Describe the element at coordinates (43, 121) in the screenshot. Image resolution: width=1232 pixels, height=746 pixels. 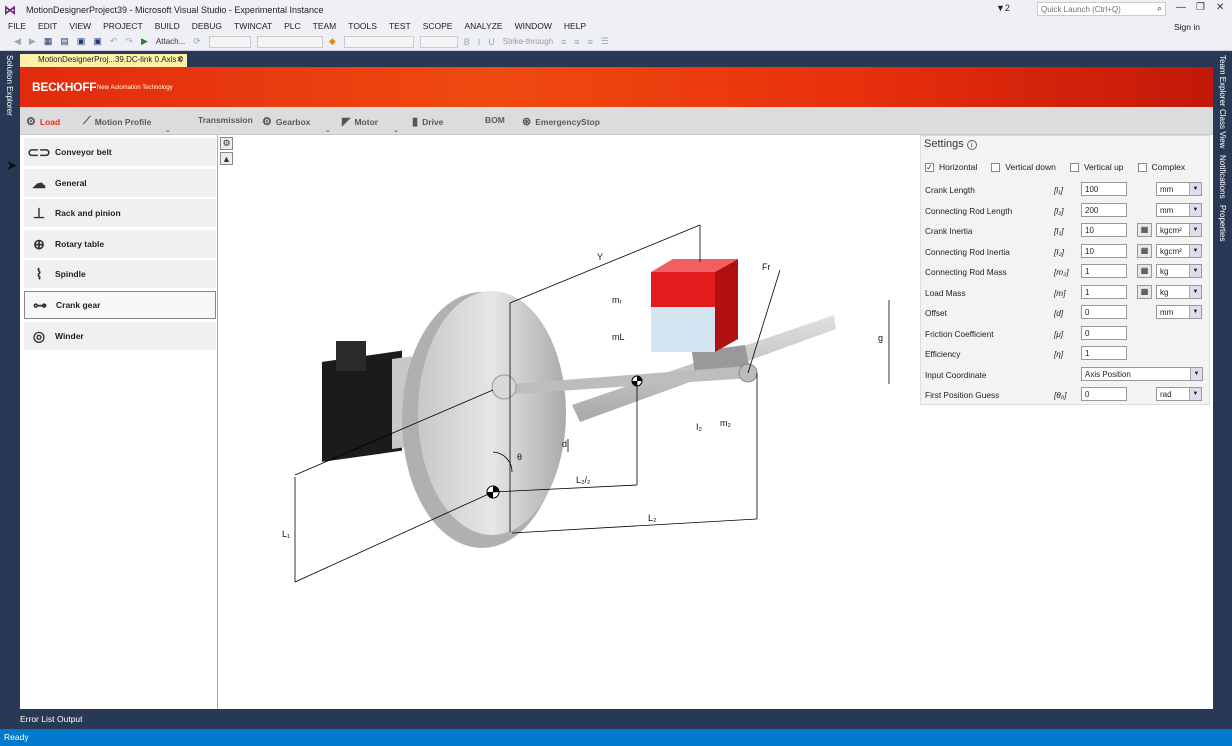
I see `nav-load: ⚙ Load` at that location.